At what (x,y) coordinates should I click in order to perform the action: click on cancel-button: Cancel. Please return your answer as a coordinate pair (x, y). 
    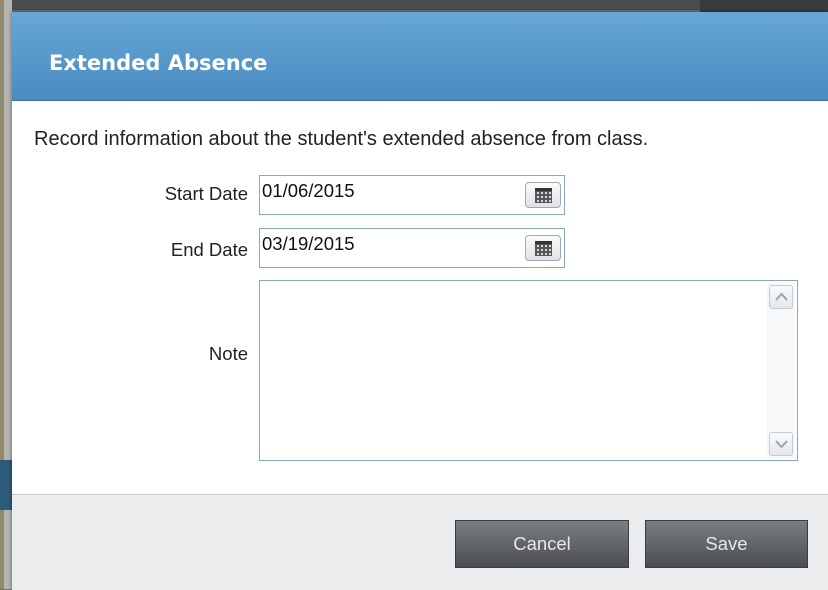
    Looking at the image, I should click on (542, 544).